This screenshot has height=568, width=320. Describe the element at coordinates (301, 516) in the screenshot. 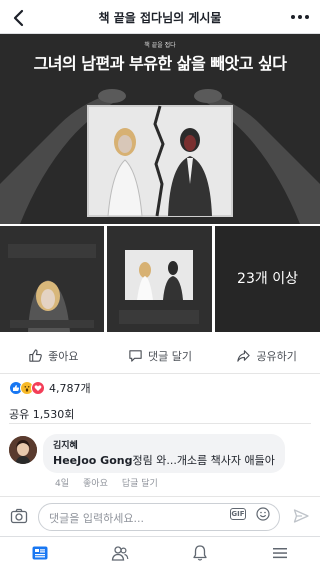

I see `send-icon` at that location.